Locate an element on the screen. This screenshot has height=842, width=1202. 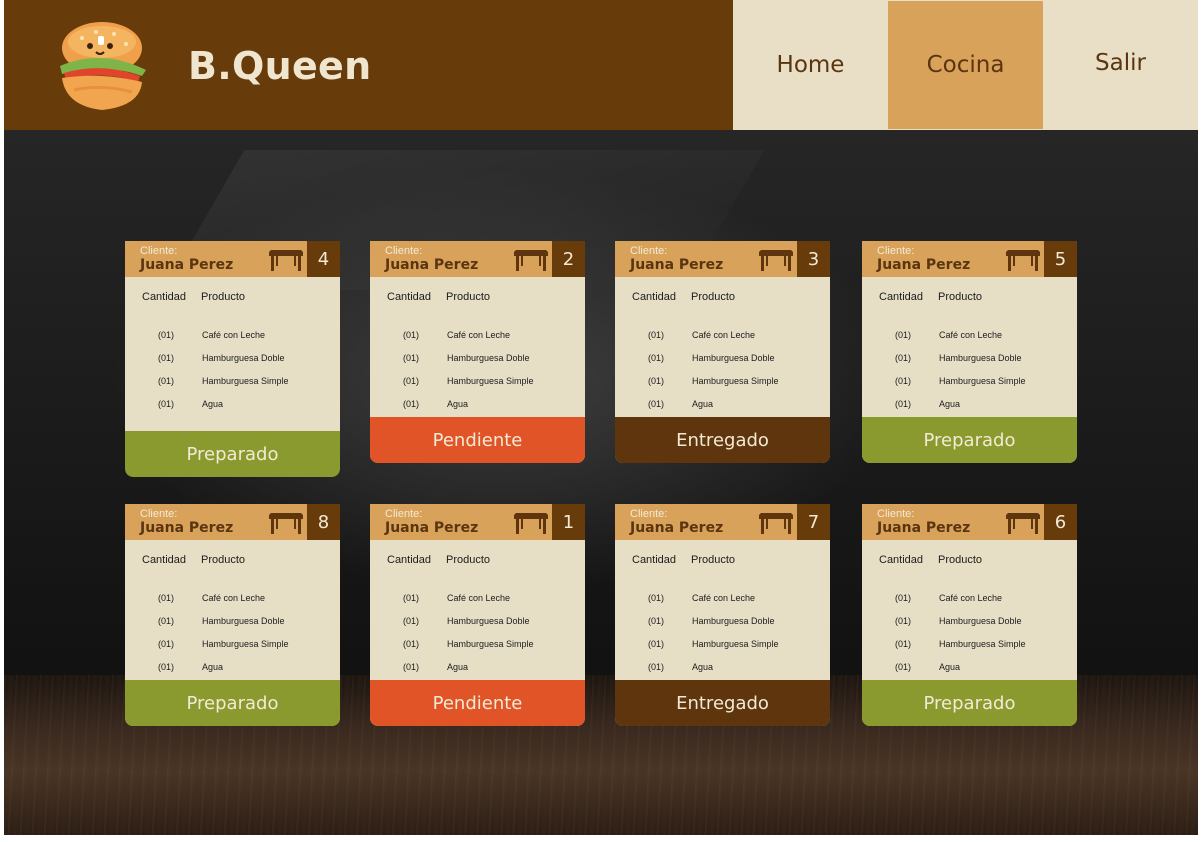
brand-name: B.Queen is located at coordinates (280, 66).